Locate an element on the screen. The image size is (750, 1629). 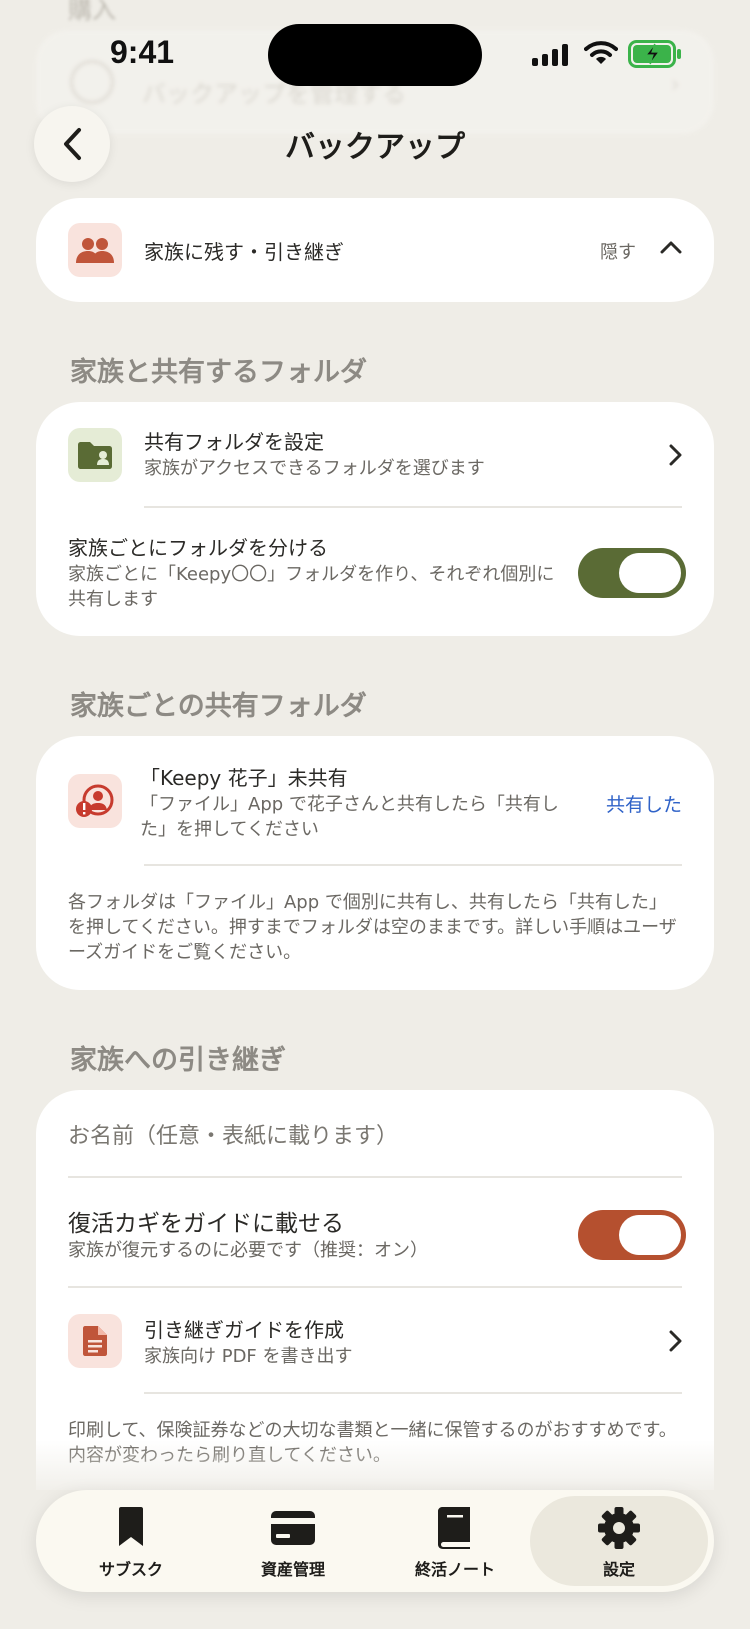
split-folder-title: 家族ごとにフォルダを分ける is located at coordinates (198, 548).